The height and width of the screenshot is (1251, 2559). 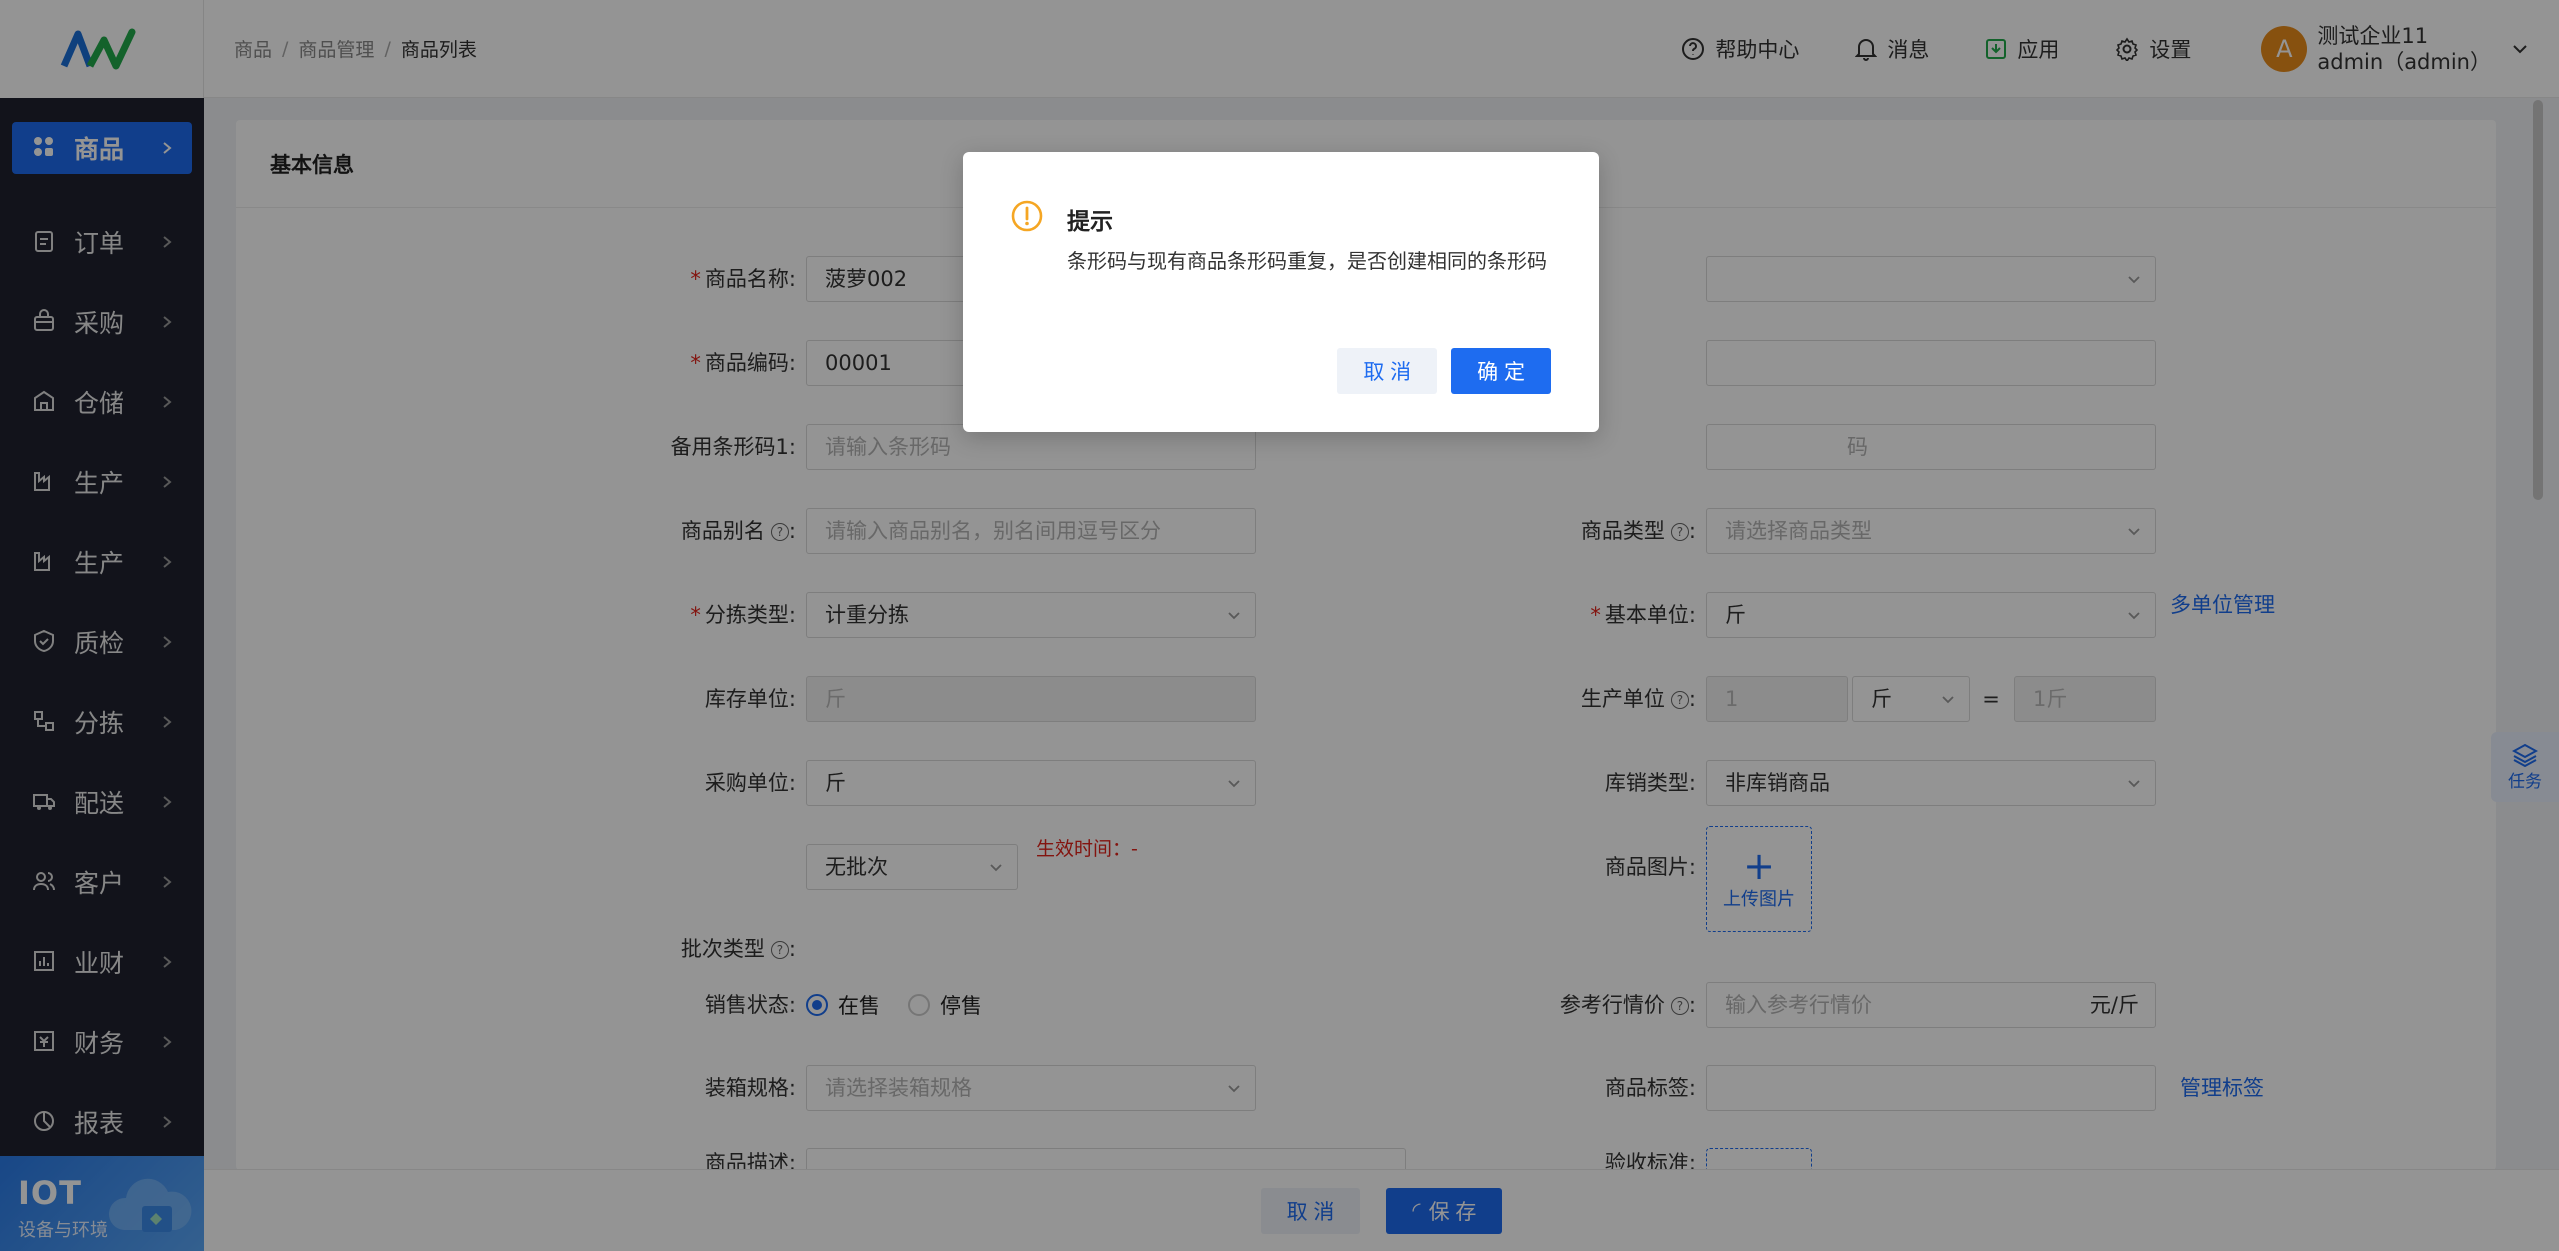 I want to click on confirm-dialog: 提示 条形码与现有商品条形码重复，是否创建相同的条形码 取 消 确 定, so click(x=1281, y=292).